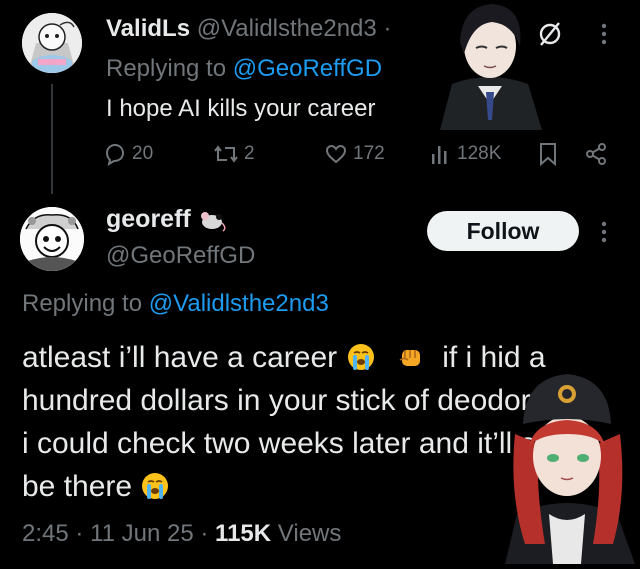 The width and height of the screenshot is (640, 569). I want to click on views-button: 128K, so click(465, 154).